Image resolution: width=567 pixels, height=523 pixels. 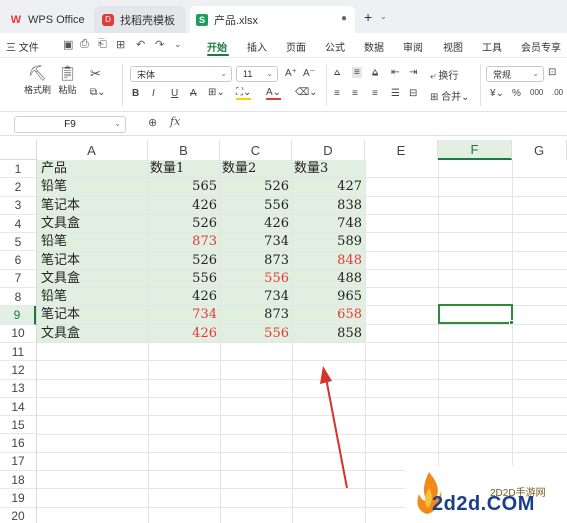 What do you see at coordinates (483, 504) in the screenshot?
I see `watermark-big-text: 2d2d.COM` at bounding box center [483, 504].